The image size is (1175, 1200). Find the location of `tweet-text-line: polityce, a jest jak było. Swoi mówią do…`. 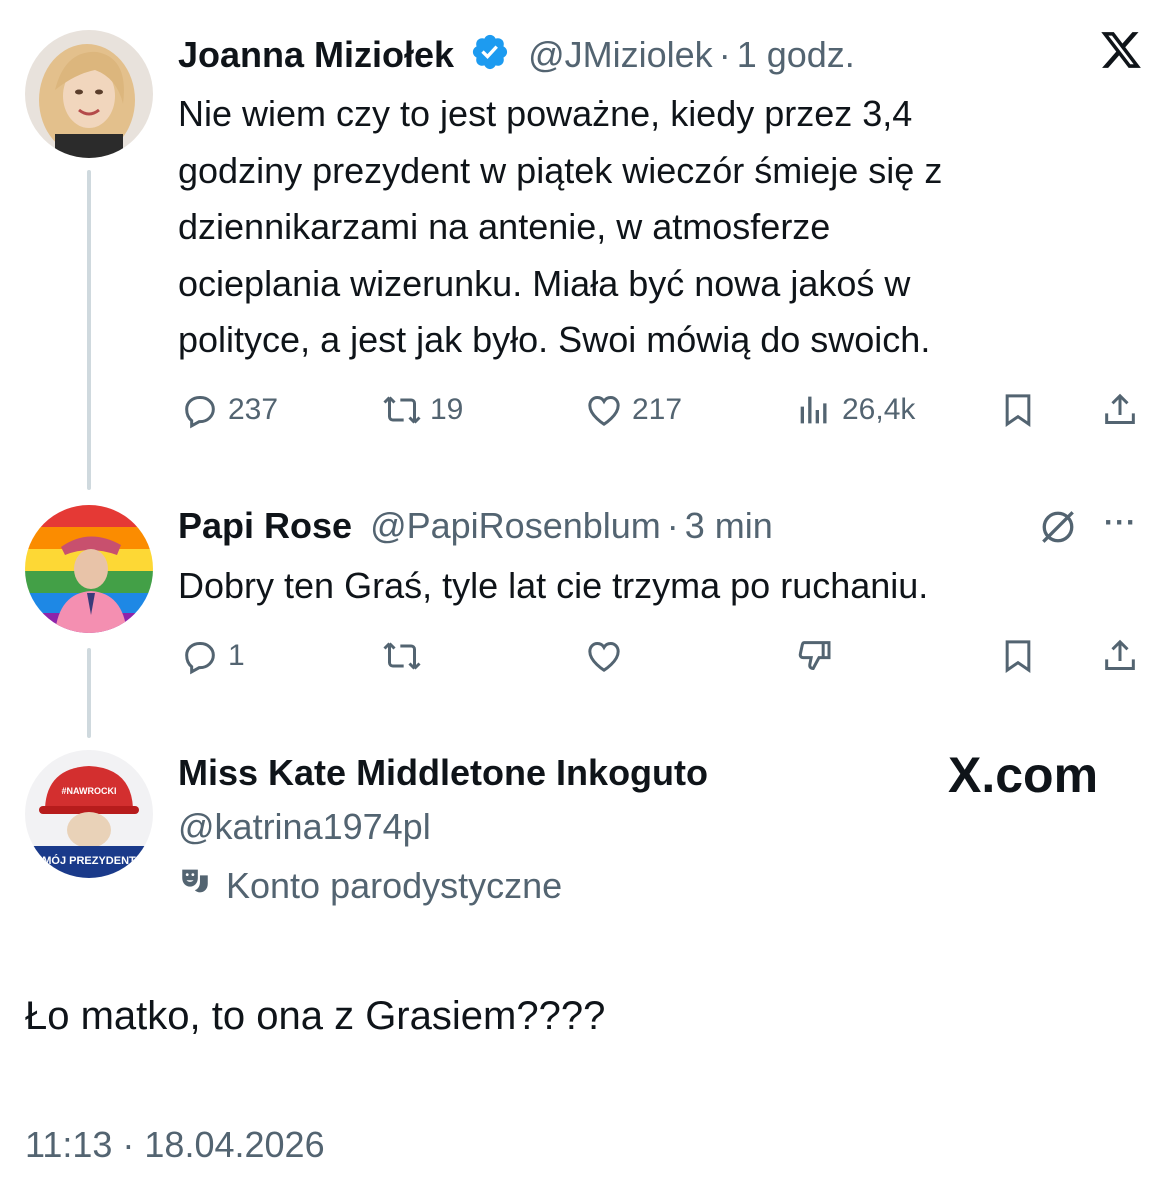

tweet-text-line: polityce, a jest jak było. Swoi mówią do… is located at coordinates (554, 339).